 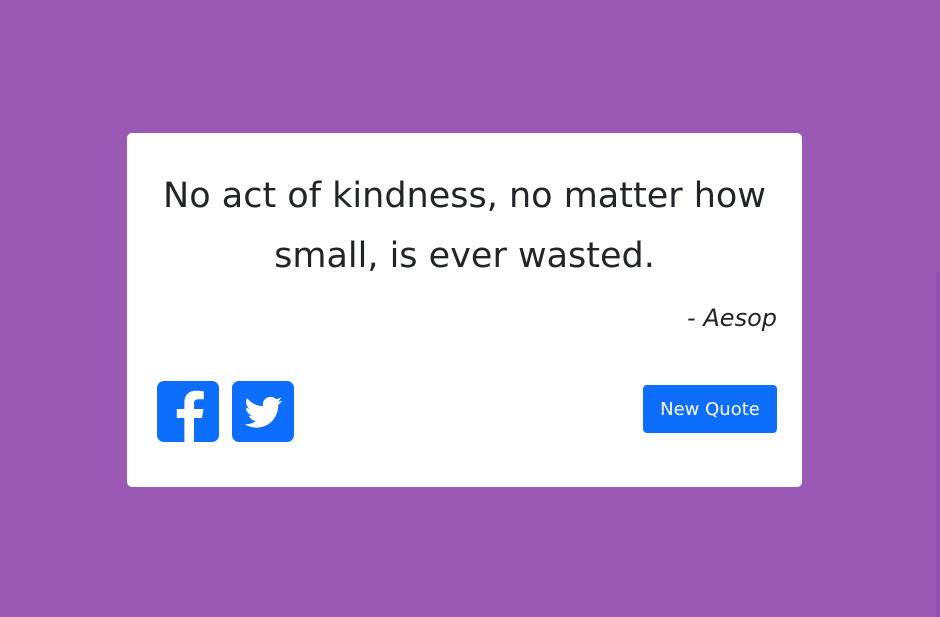 I want to click on author-dash: -, so click(x=695, y=318).